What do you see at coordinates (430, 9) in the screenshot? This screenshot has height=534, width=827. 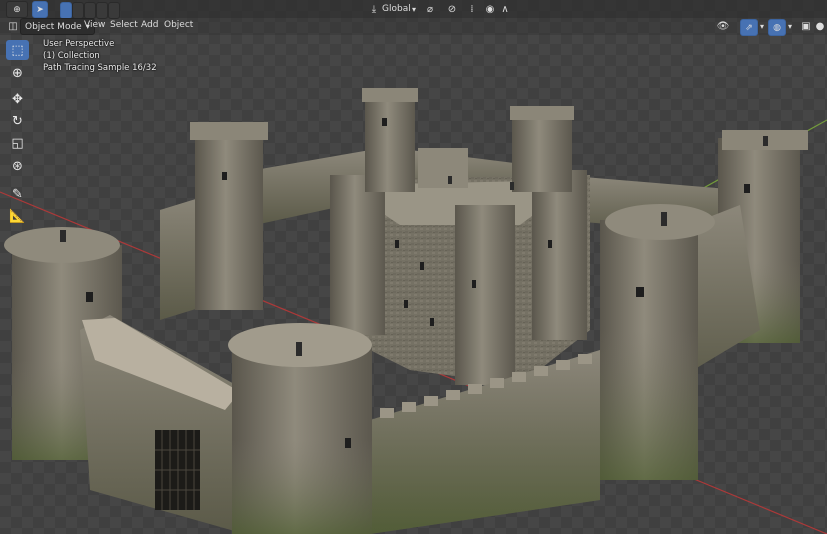 I see `pivot-icon: ⌀` at bounding box center [430, 9].